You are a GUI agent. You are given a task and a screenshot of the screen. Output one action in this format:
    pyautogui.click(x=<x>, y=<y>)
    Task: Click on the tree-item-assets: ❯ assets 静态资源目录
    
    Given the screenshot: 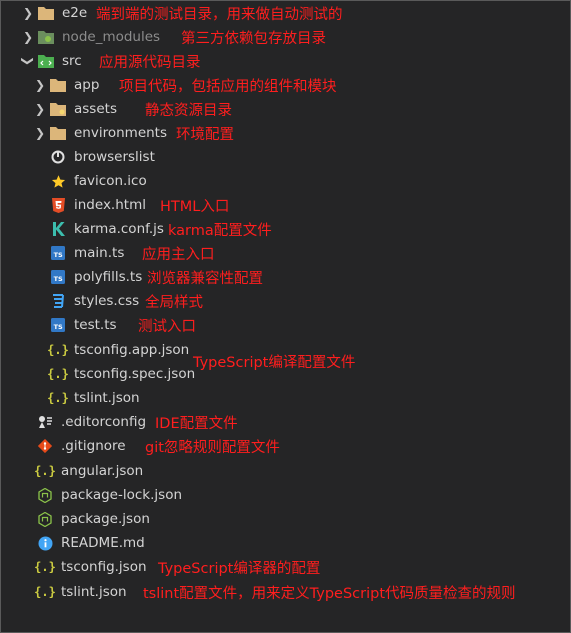 What is the action you would take?
    pyautogui.click(x=285, y=109)
    